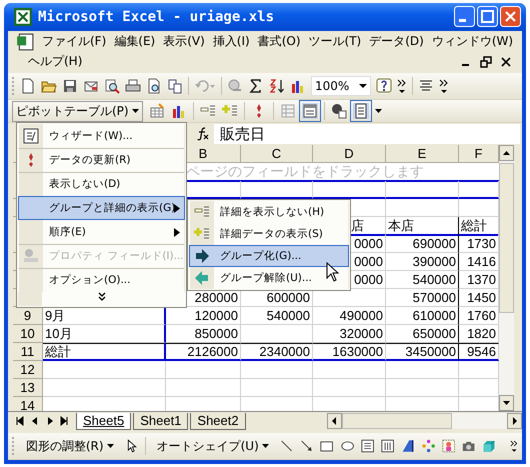 This screenshot has width=530, height=467. What do you see at coordinates (28, 352) in the screenshot?
I see `row-header: 11` at bounding box center [28, 352].